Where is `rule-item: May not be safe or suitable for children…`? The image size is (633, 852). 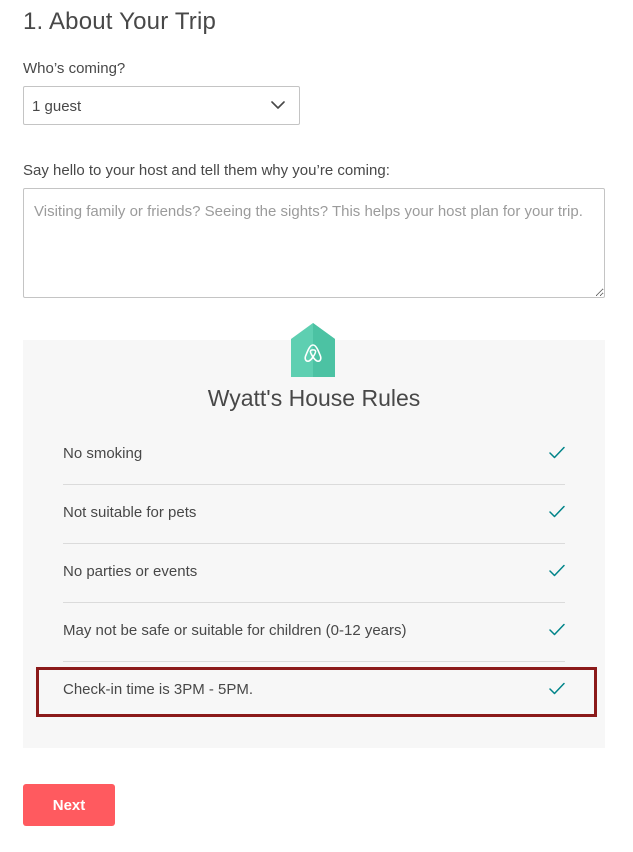
rule-item: May not be safe or suitable for children… is located at coordinates (314, 633).